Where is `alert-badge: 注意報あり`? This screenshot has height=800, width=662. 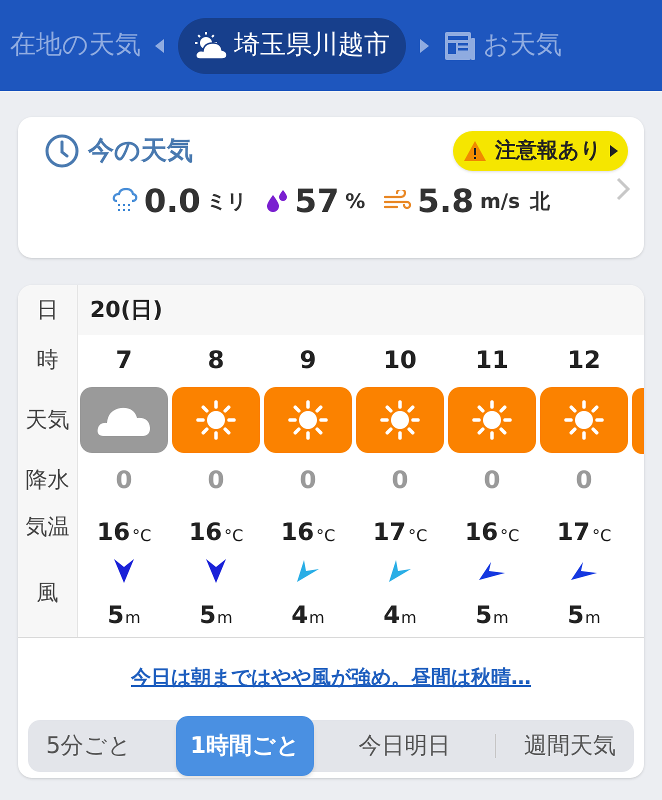
alert-badge: 注意報あり is located at coordinates (540, 151).